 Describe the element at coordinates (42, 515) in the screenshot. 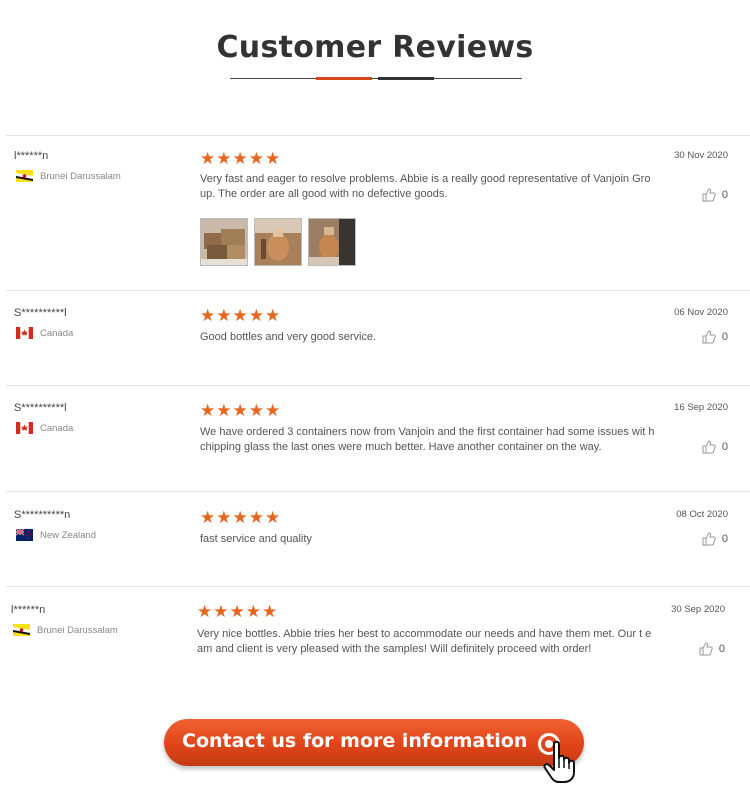

I see `reviewer-name: S**********n` at that location.